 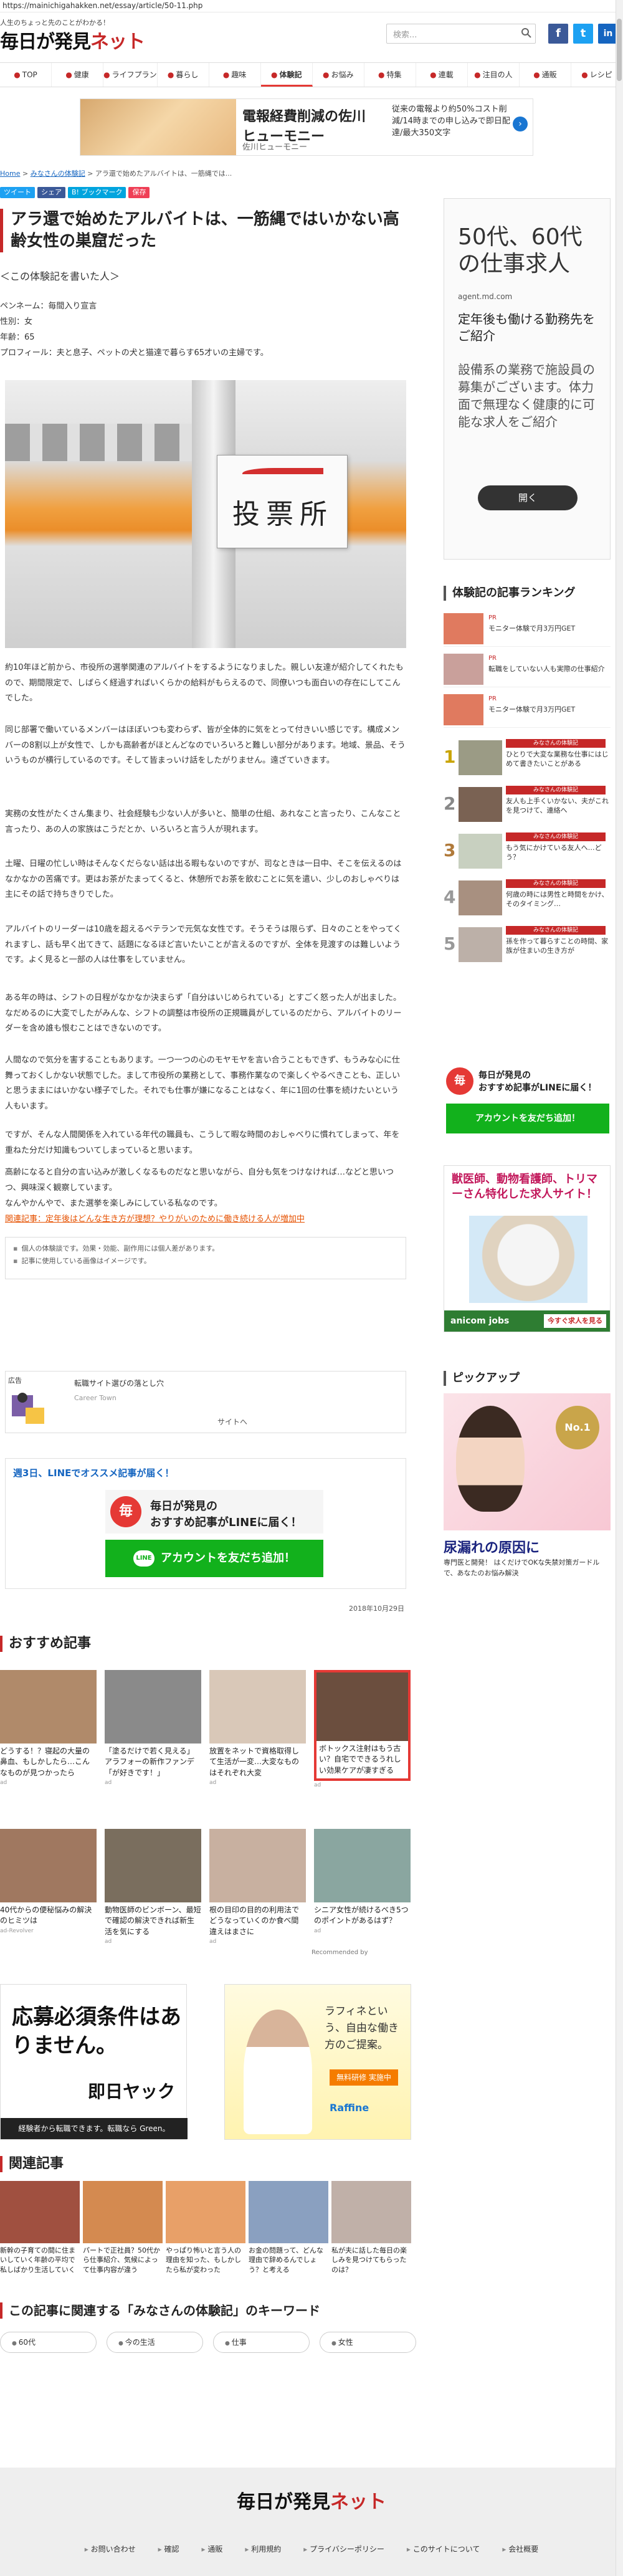 I want to click on nav-item-lifeplan: ● ライフプラン, so click(x=130, y=75).